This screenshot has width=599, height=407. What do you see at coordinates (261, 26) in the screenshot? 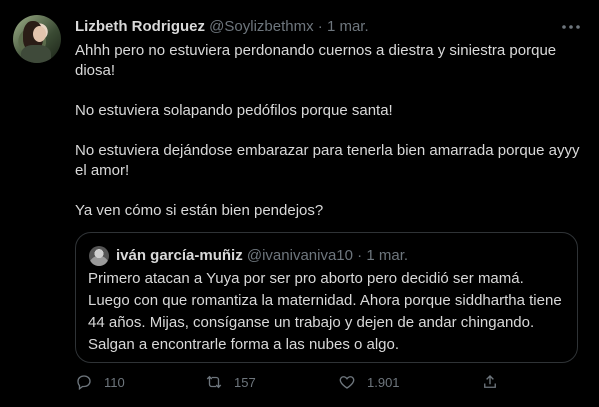
I see `author-handle: @Soylizbethmx` at bounding box center [261, 26].